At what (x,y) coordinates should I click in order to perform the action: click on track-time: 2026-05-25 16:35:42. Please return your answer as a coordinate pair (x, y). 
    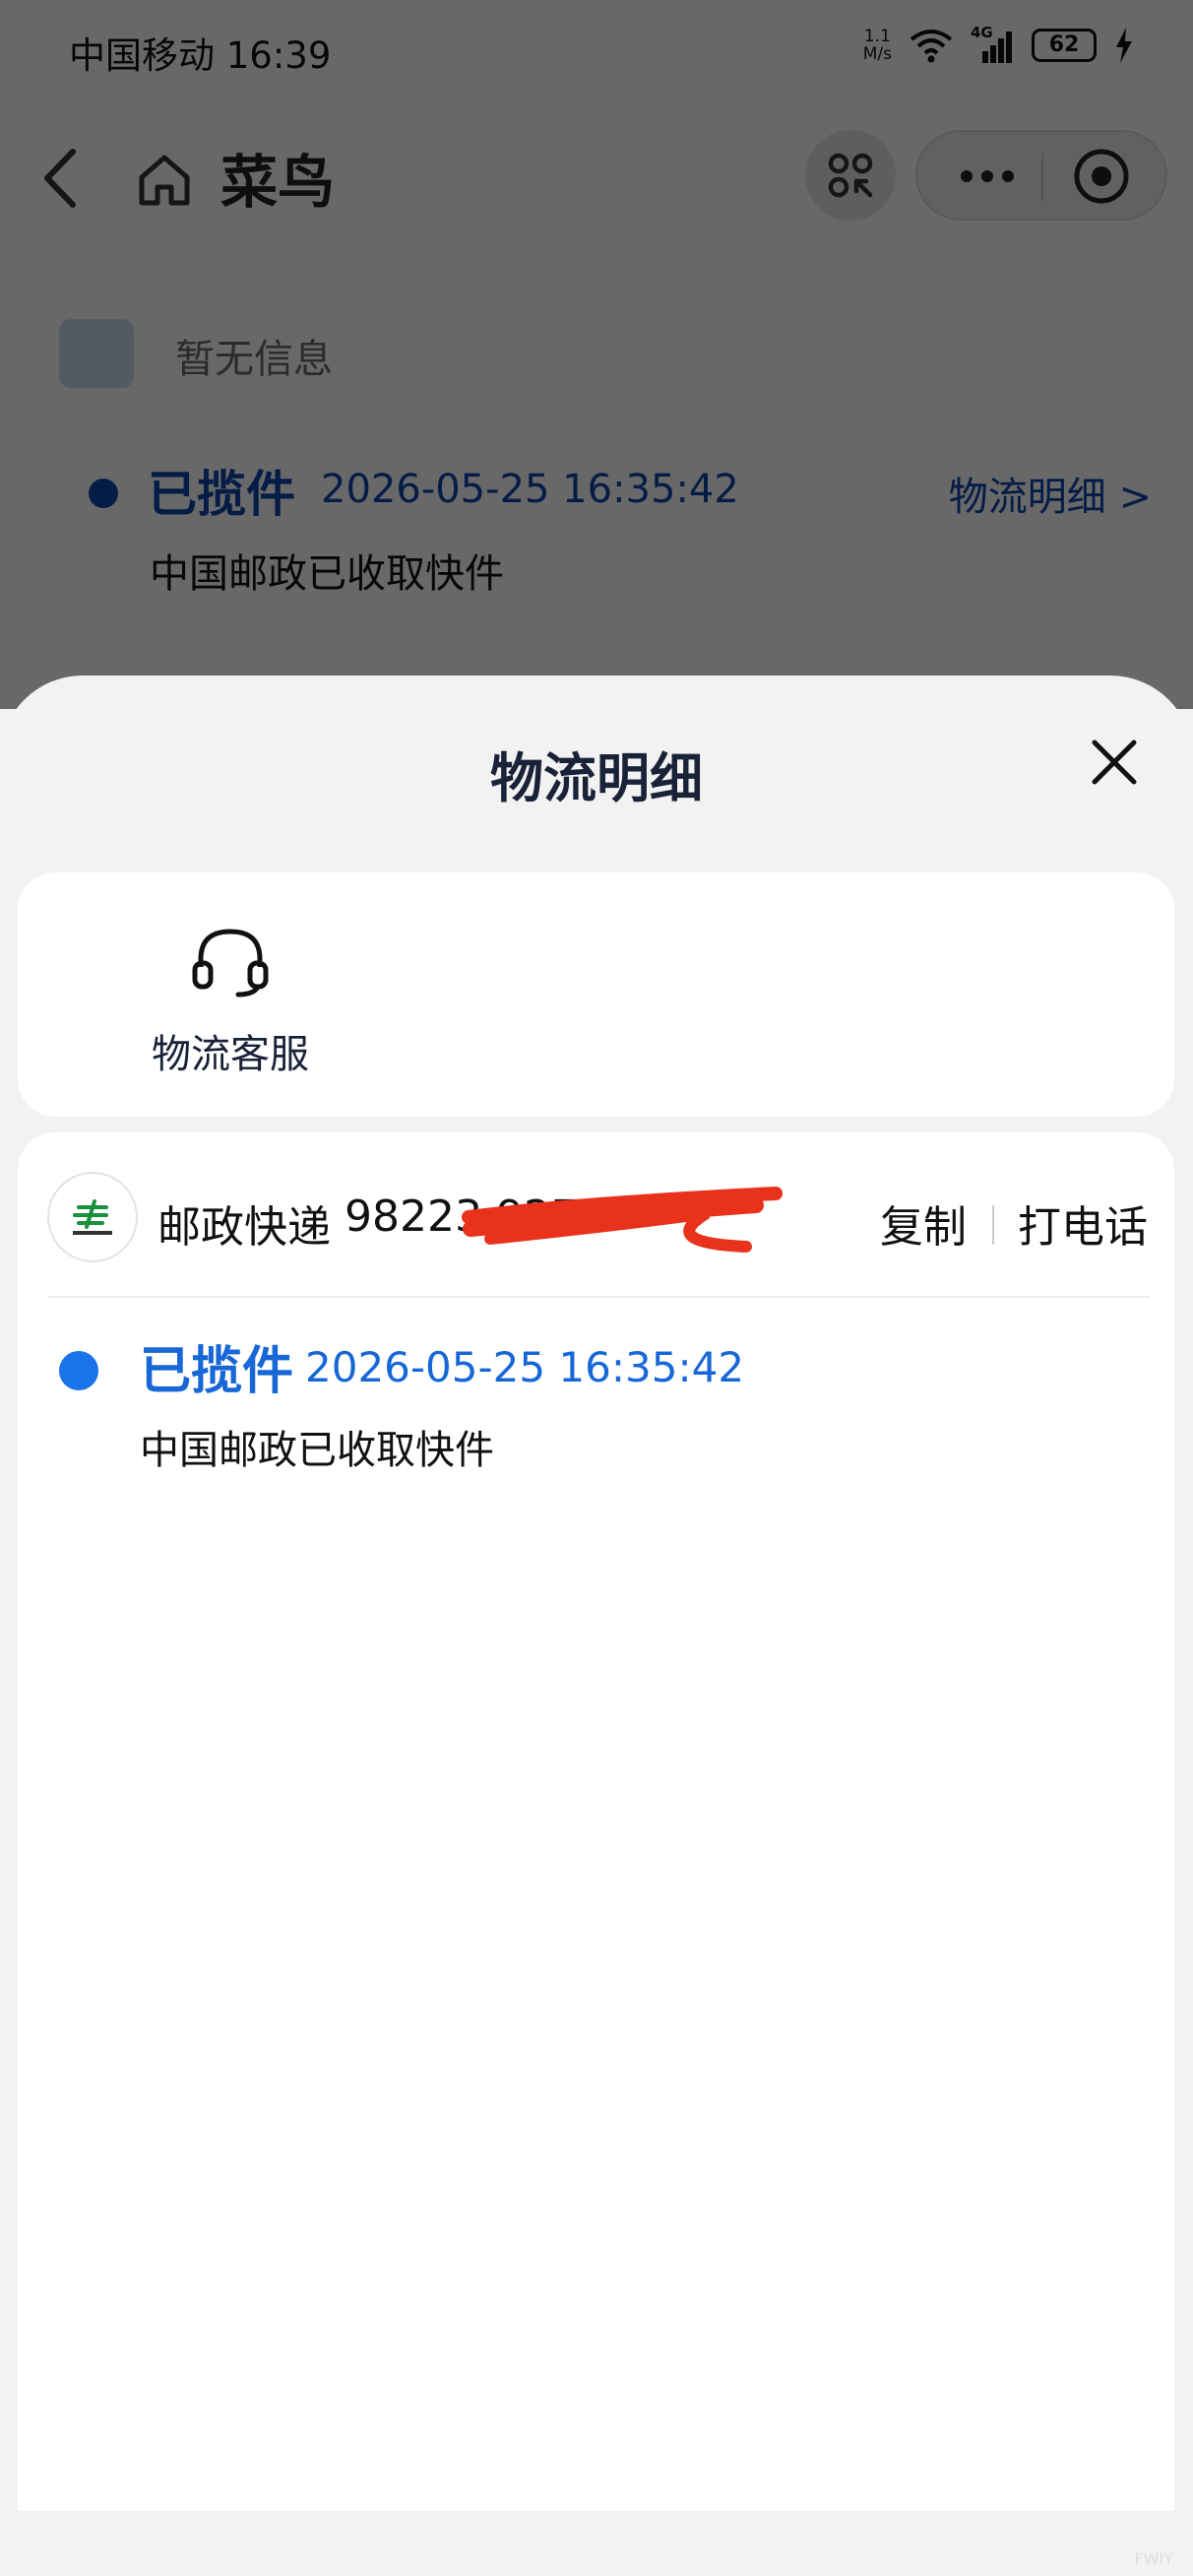
    Looking at the image, I should click on (530, 489).